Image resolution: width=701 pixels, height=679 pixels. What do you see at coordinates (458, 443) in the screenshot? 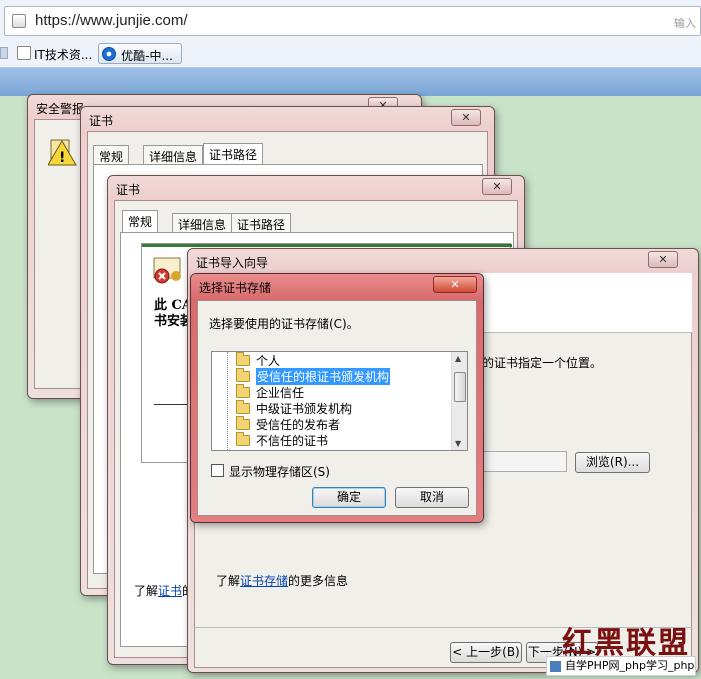
I see `scroll-down-icon: ▼` at bounding box center [458, 443].